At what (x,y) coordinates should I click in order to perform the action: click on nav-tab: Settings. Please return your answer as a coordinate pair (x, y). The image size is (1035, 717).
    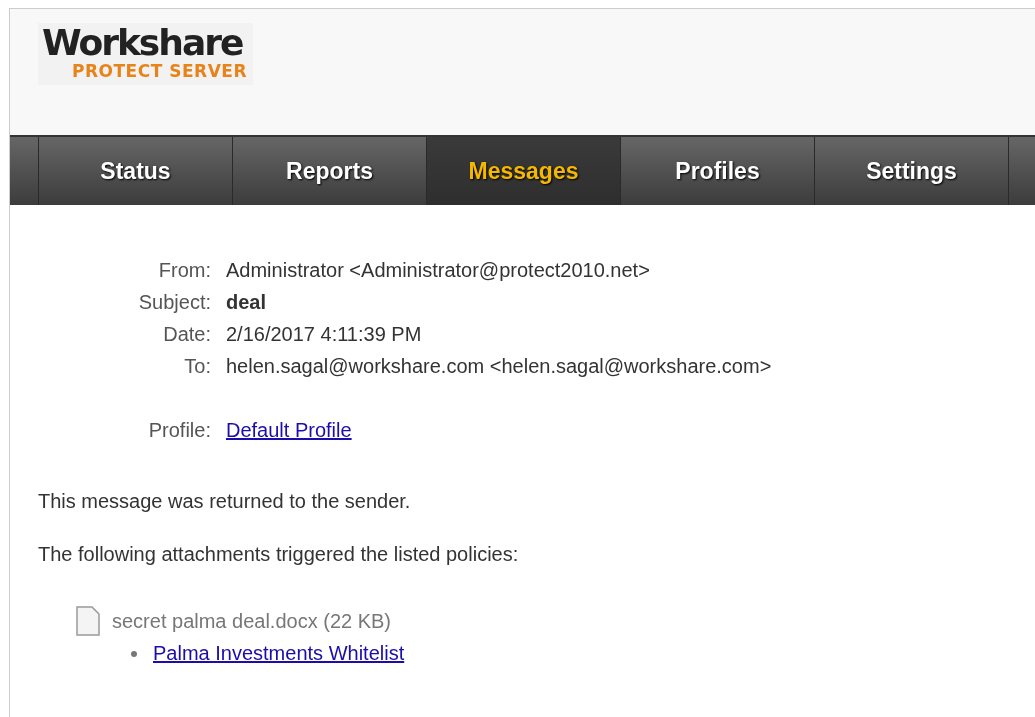
    Looking at the image, I should click on (912, 171).